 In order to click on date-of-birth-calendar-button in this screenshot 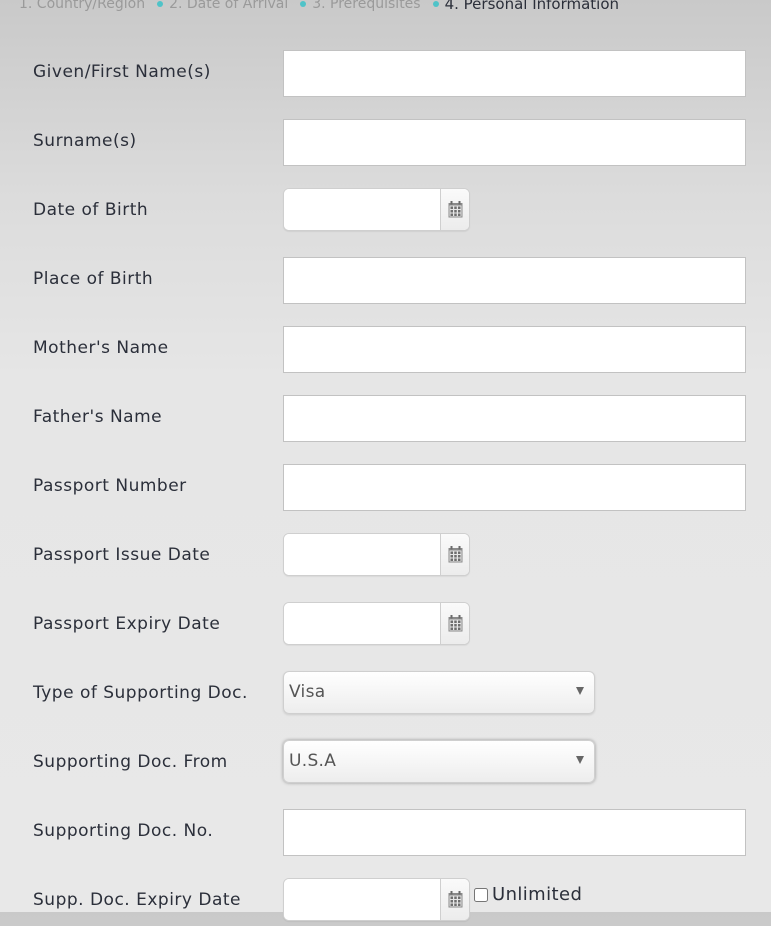, I will do `click(454, 209)`.